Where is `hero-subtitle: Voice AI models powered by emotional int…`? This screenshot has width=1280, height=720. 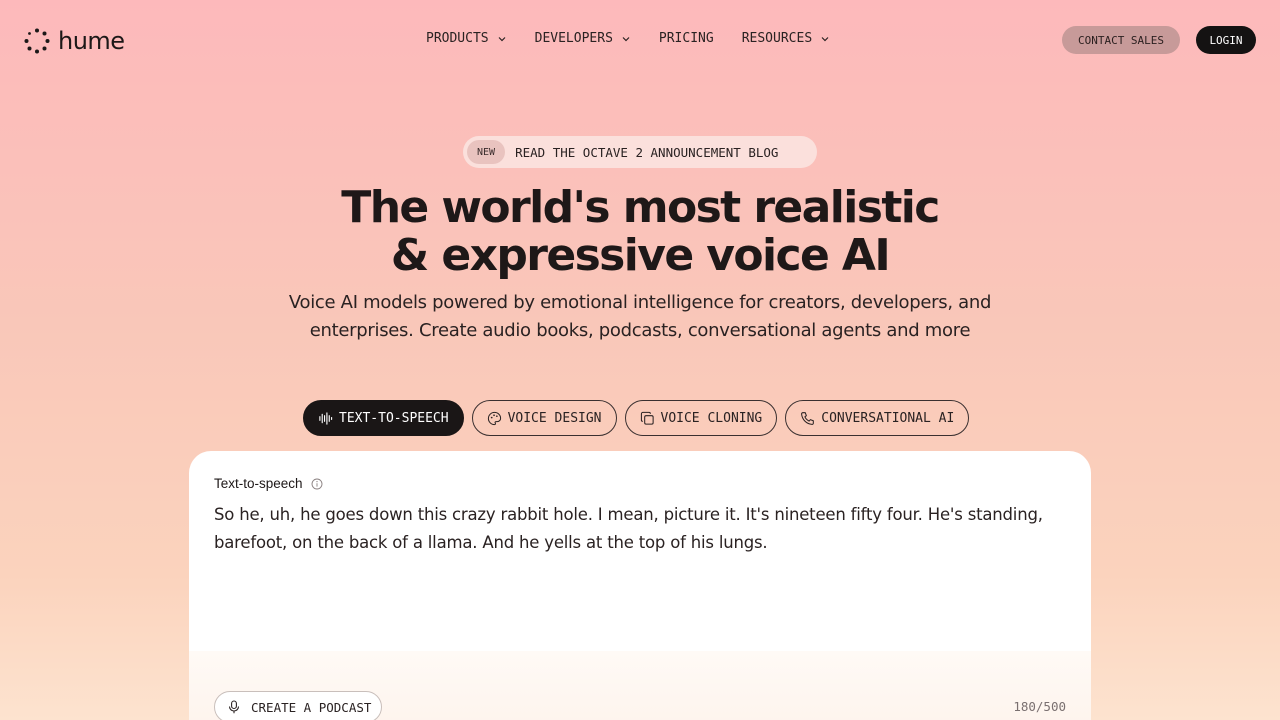 hero-subtitle: Voice AI models powered by emotional int… is located at coordinates (640, 316).